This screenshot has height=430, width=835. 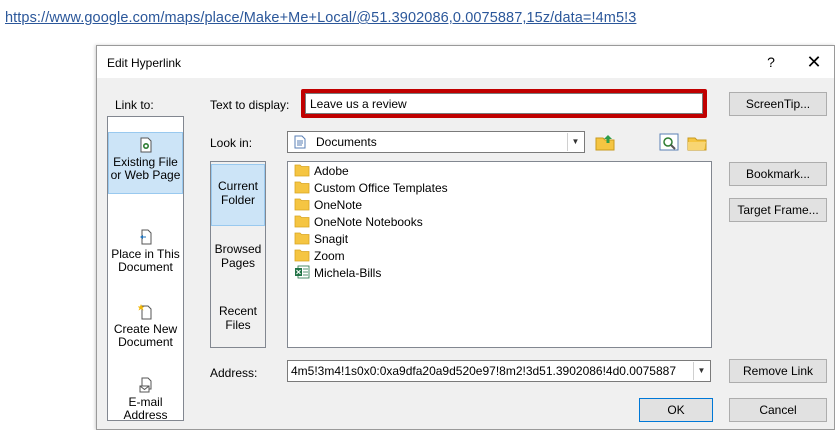 I want to click on list-item: Zoom, so click(x=319, y=256).